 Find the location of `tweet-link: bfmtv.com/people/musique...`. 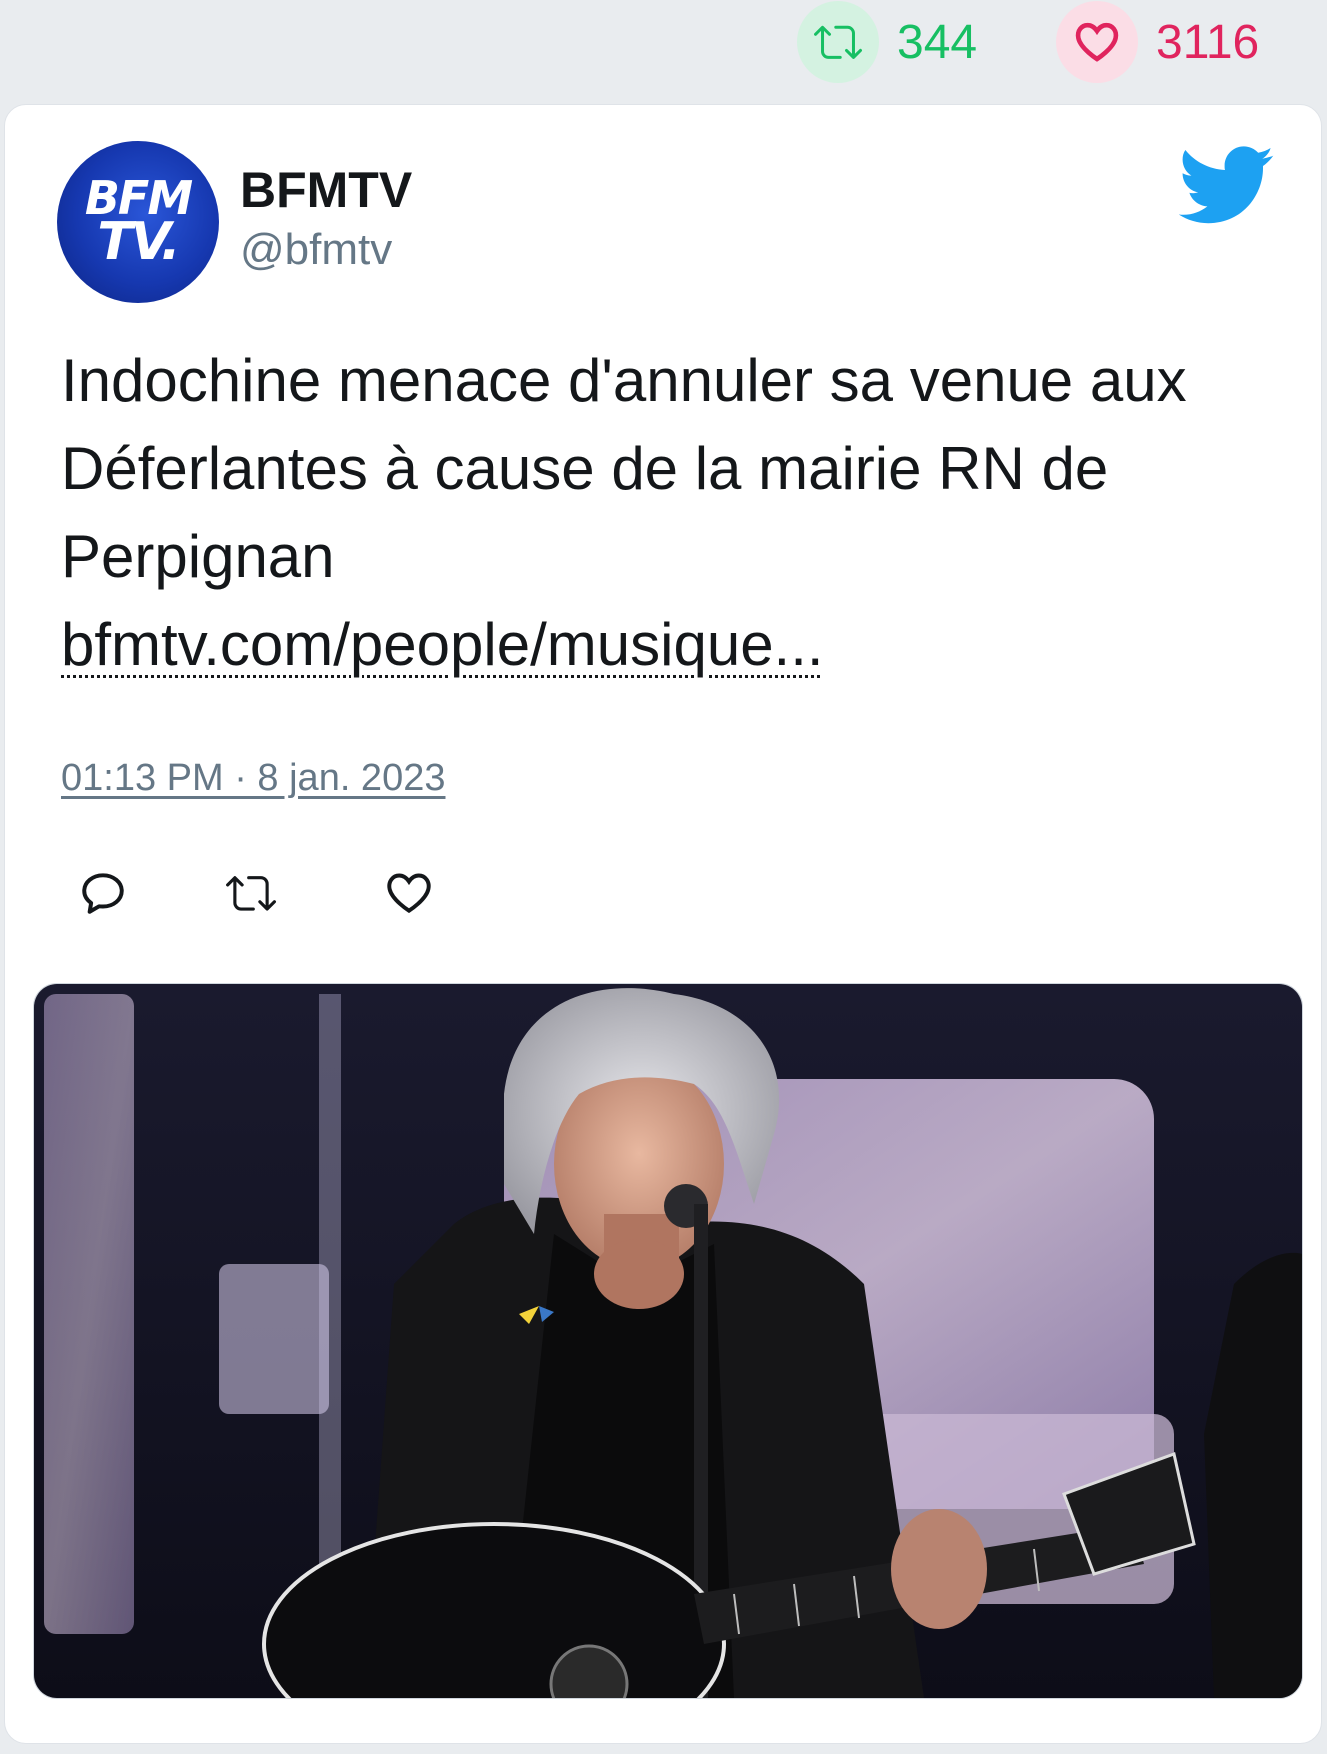

tweet-link: bfmtv.com/people/musique... is located at coordinates (442, 645).